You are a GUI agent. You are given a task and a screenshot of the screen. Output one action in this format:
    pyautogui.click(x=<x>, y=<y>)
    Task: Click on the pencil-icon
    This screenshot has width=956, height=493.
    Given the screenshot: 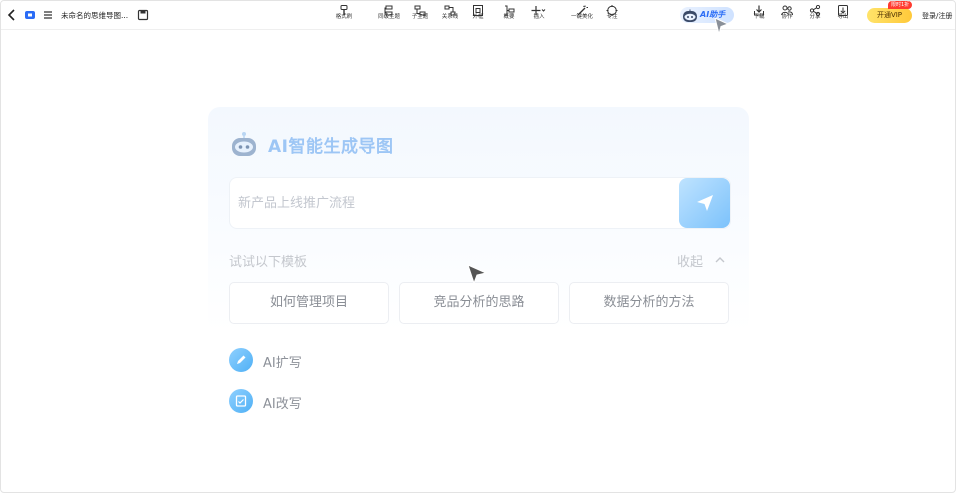 What is the action you would take?
    pyautogui.click(x=241, y=360)
    